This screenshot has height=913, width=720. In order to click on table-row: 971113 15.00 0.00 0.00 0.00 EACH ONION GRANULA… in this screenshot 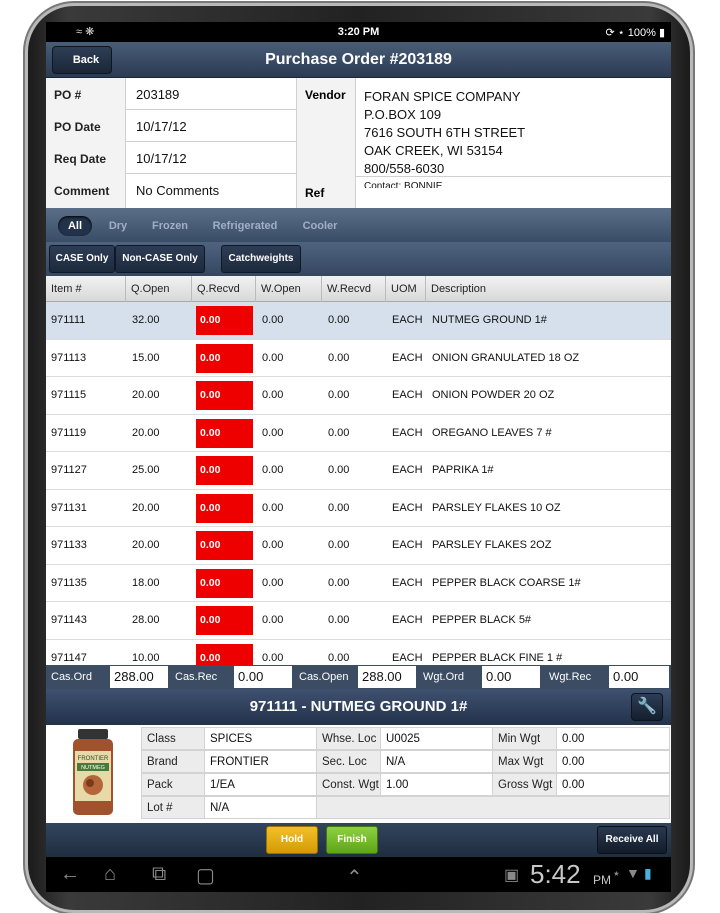, I will do `click(358, 358)`.